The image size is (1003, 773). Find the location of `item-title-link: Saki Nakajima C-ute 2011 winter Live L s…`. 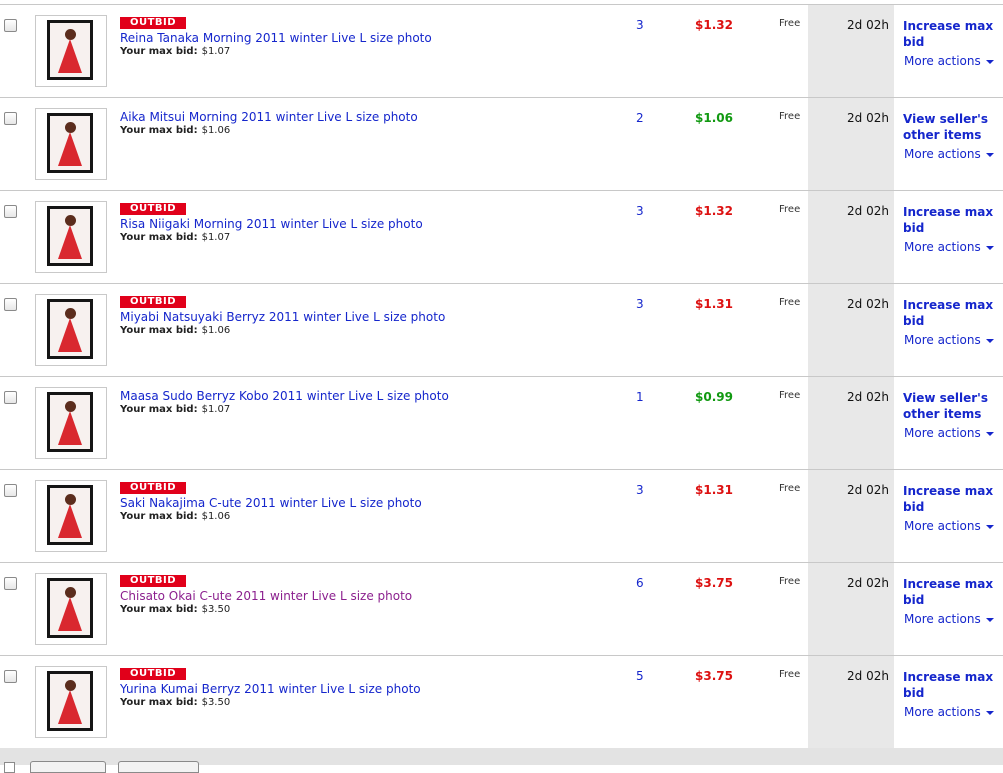

item-title-link: Saki Nakajima C-ute 2011 winter Live L s… is located at coordinates (271, 503).